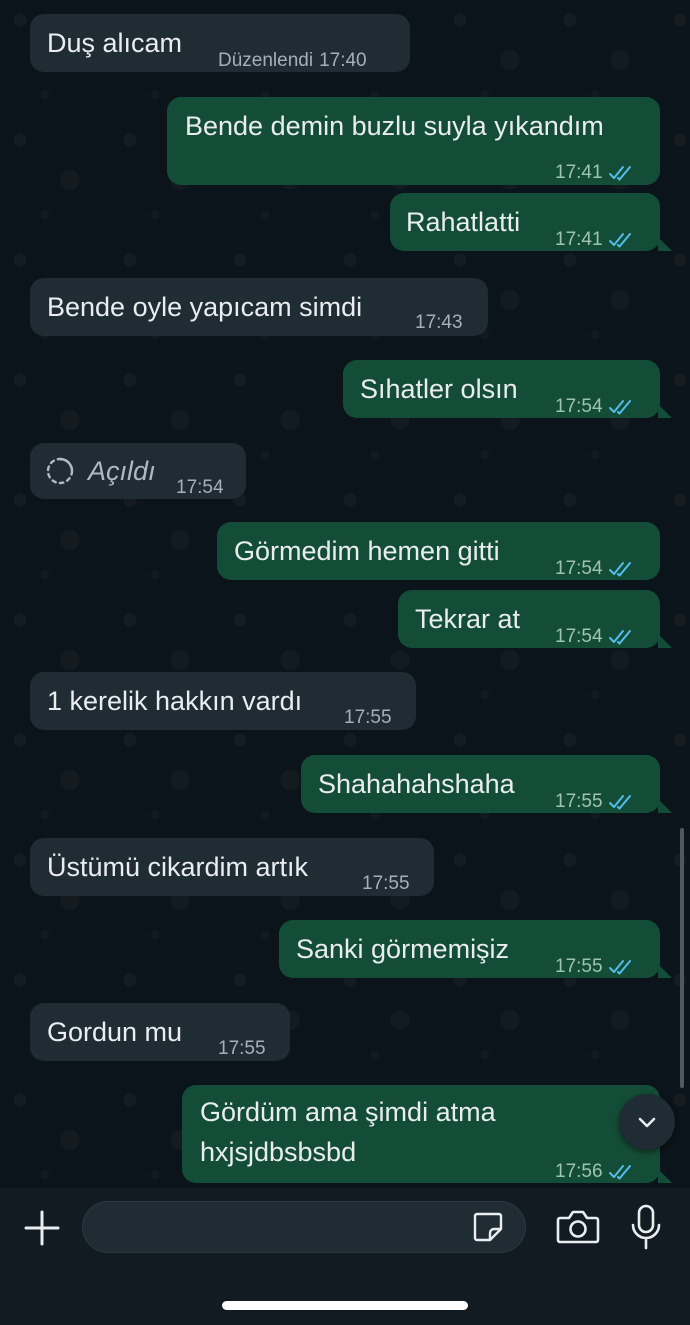 Image resolution: width=690 pixels, height=1325 pixels. I want to click on message-text: Rahatlatti, so click(463, 222).